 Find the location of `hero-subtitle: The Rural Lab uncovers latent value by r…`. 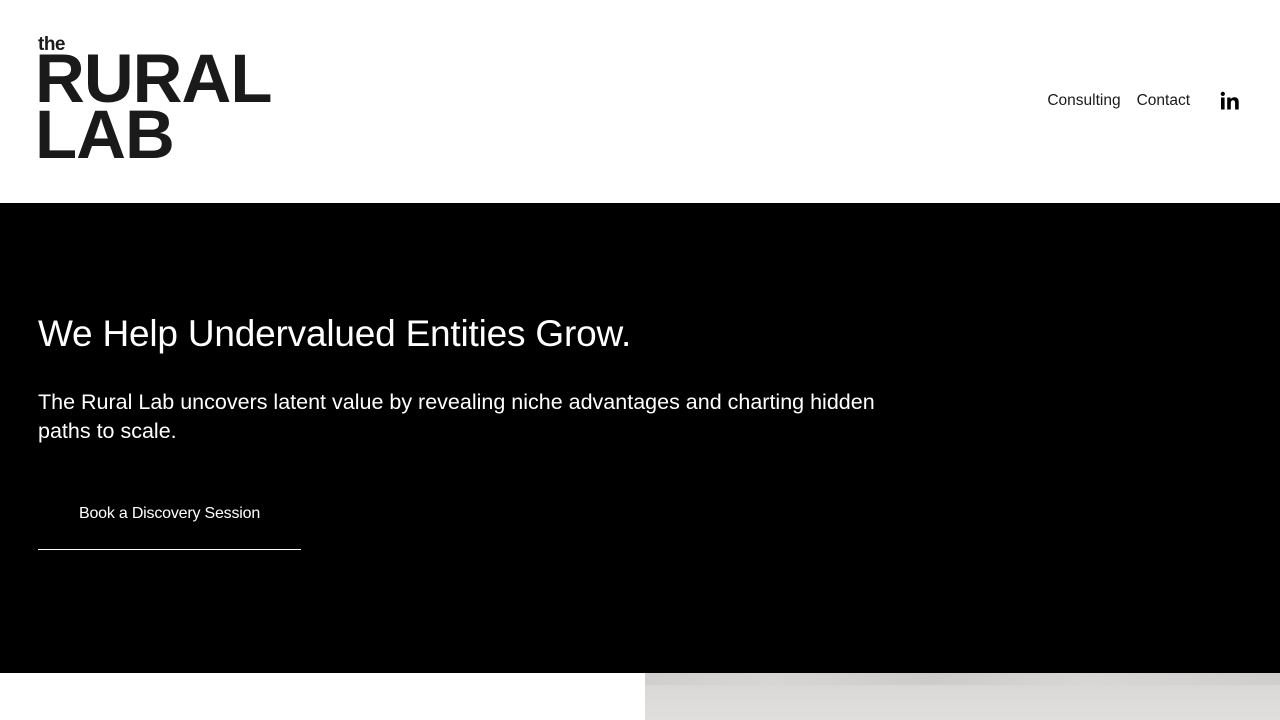

hero-subtitle: The Rural Lab uncovers latent value by r… is located at coordinates (456, 416).